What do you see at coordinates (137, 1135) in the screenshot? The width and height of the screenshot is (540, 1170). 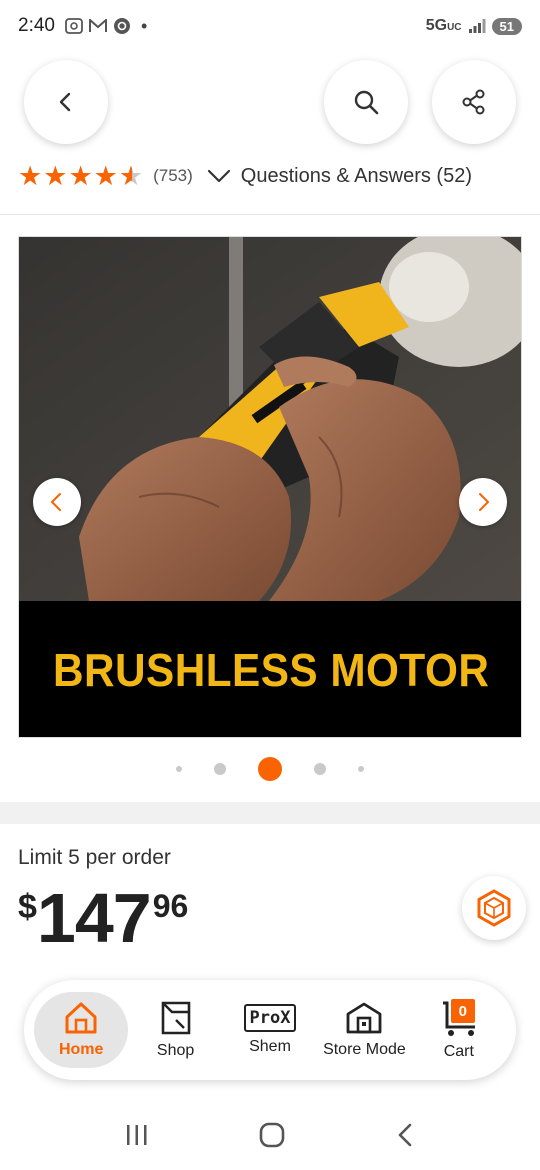 I see `recent-apps-icon` at bounding box center [137, 1135].